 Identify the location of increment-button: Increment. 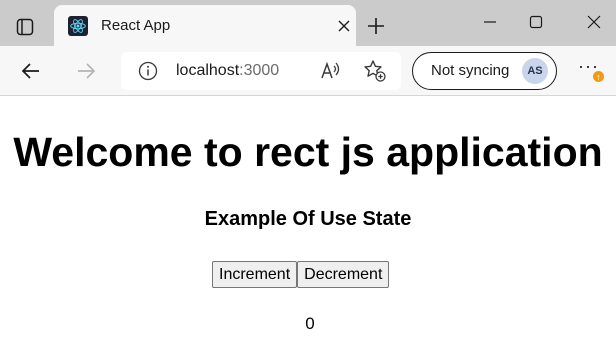
(255, 274).